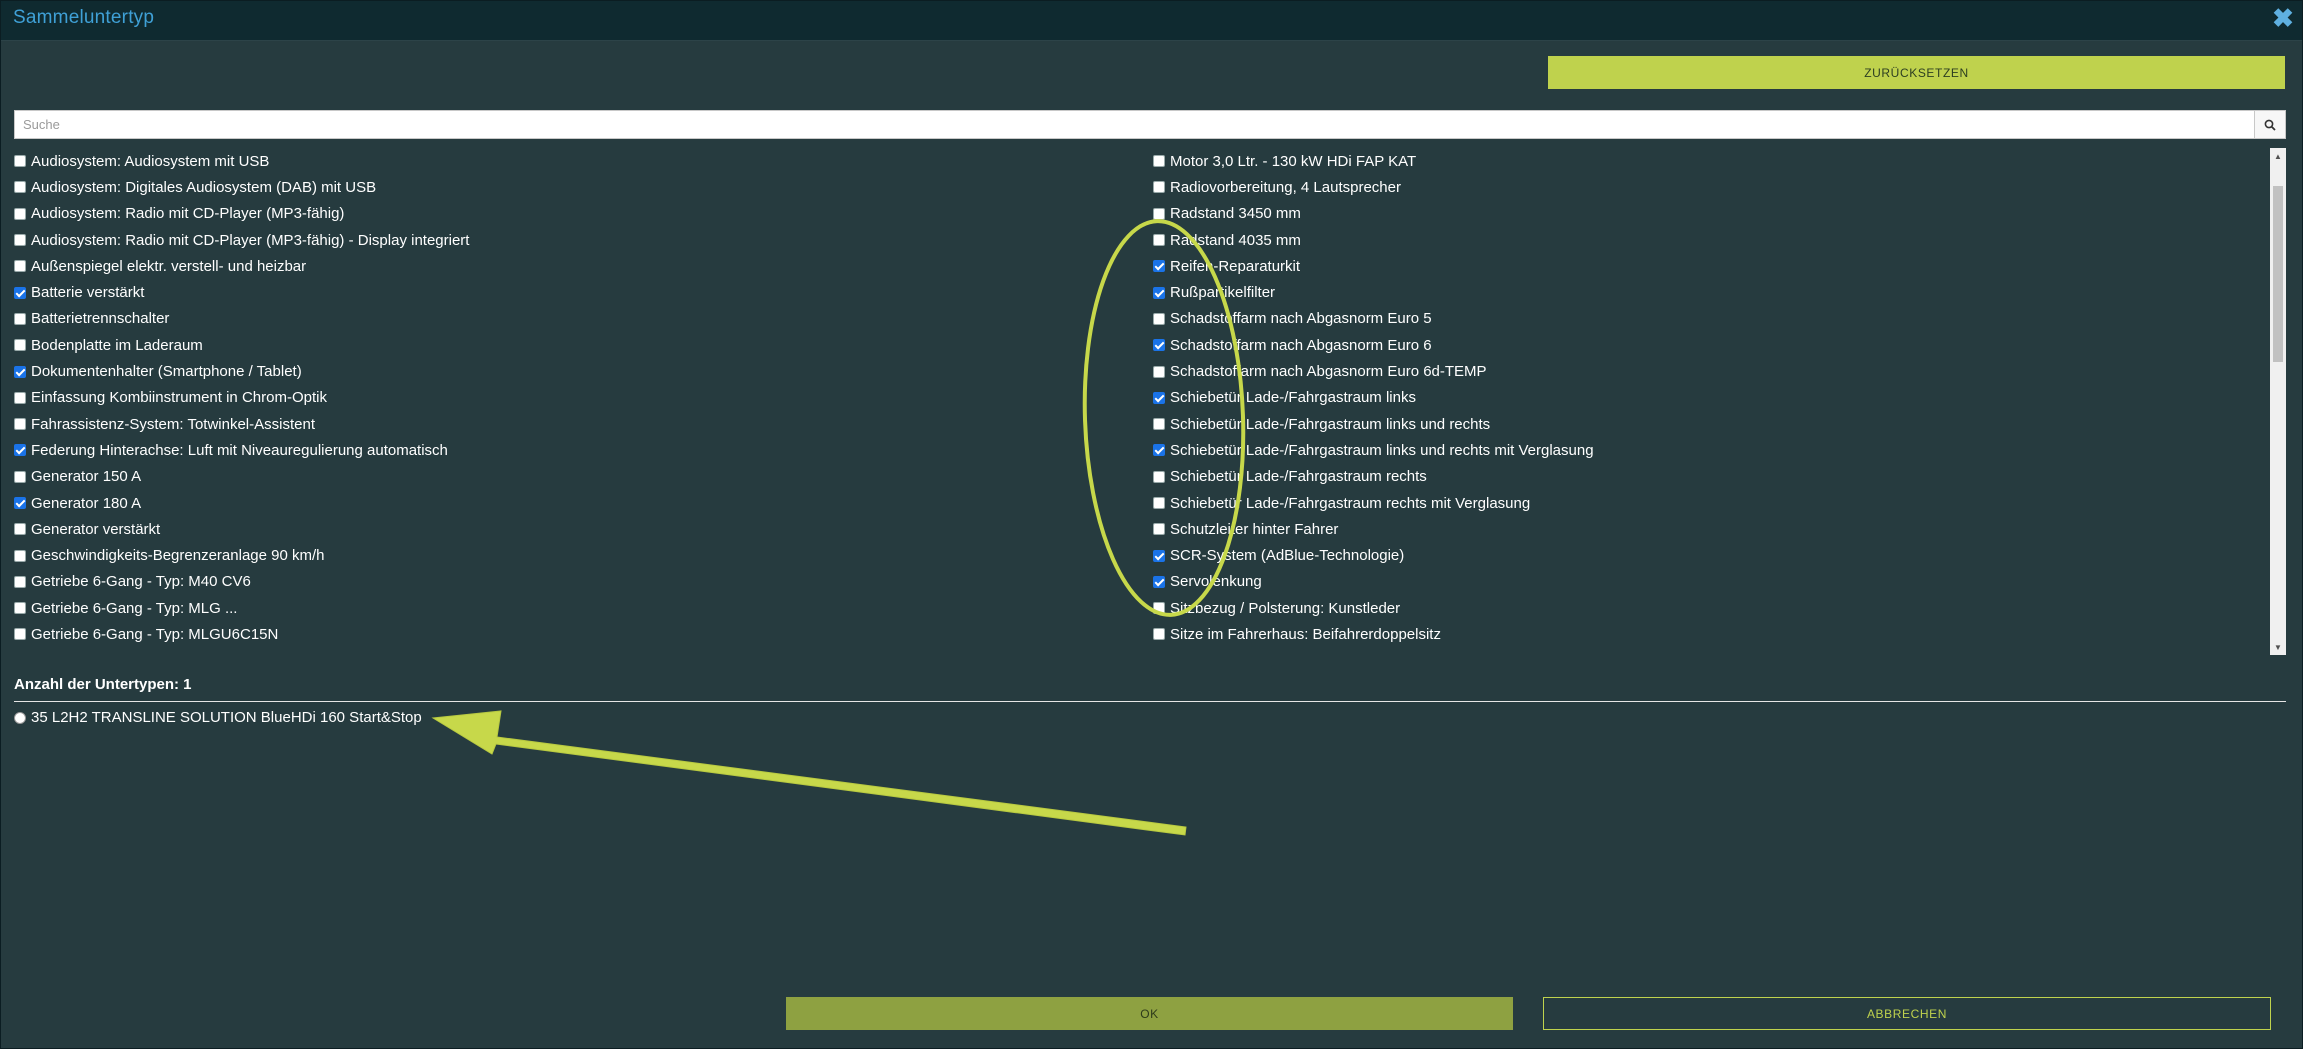 The width and height of the screenshot is (2303, 1049). What do you see at coordinates (1373, 608) in the screenshot?
I see `right-option-item: Sitzbezug / Polsterung: Kunstleder` at bounding box center [1373, 608].